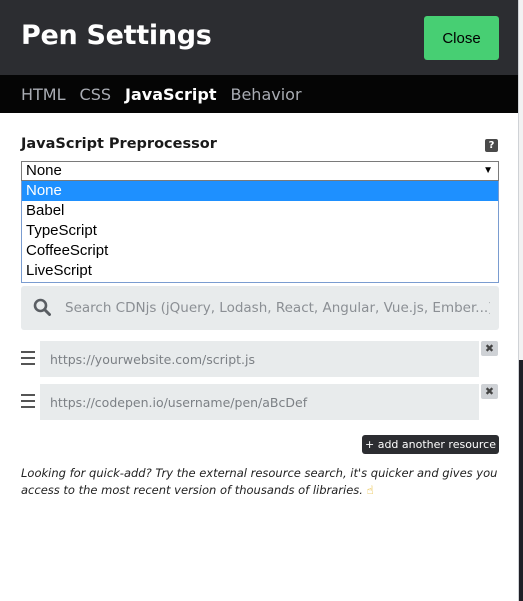 This screenshot has width=523, height=601. I want to click on modal-header: Pen Settings Close, so click(259, 37).